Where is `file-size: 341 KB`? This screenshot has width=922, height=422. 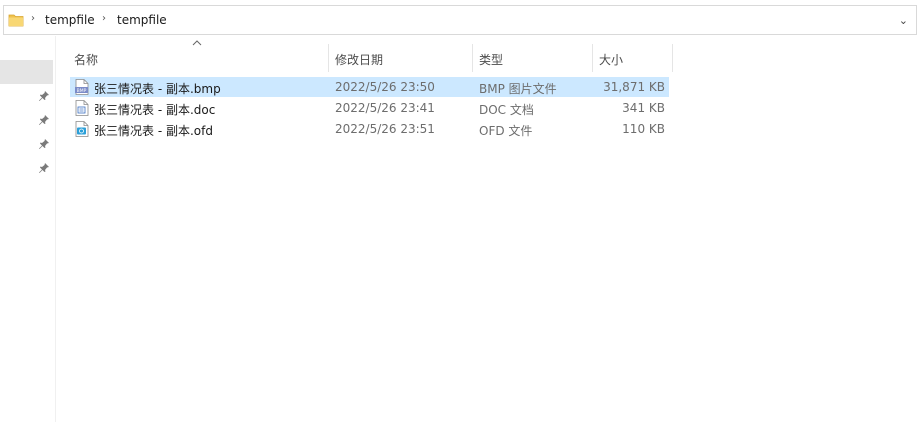 file-size: 341 KB is located at coordinates (643, 108).